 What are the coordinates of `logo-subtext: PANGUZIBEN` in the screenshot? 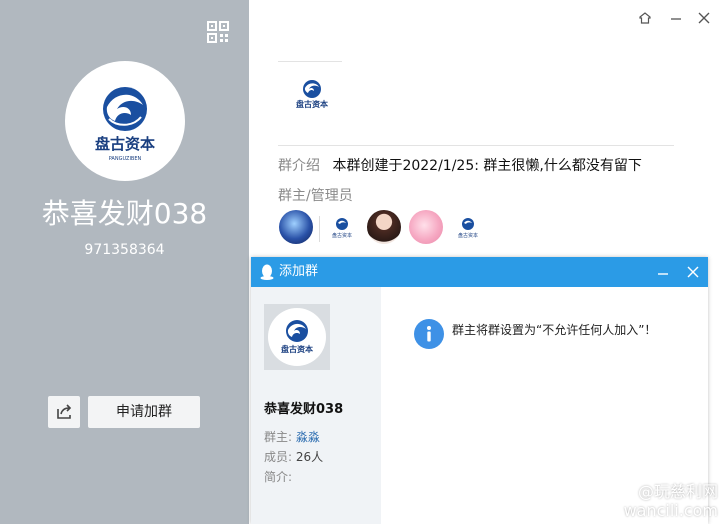 It's located at (125, 159).